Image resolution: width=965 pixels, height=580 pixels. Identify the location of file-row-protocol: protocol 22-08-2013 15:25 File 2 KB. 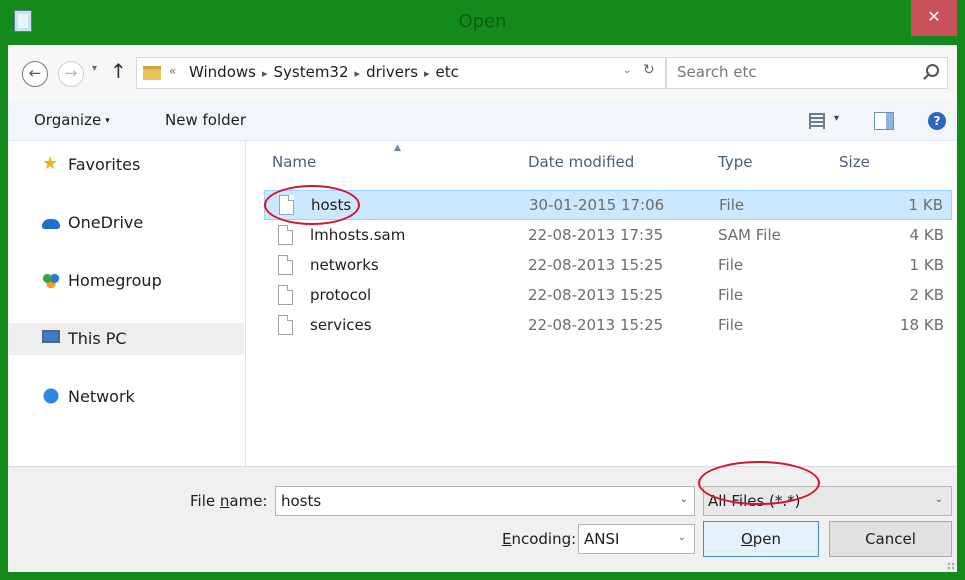
(608, 296).